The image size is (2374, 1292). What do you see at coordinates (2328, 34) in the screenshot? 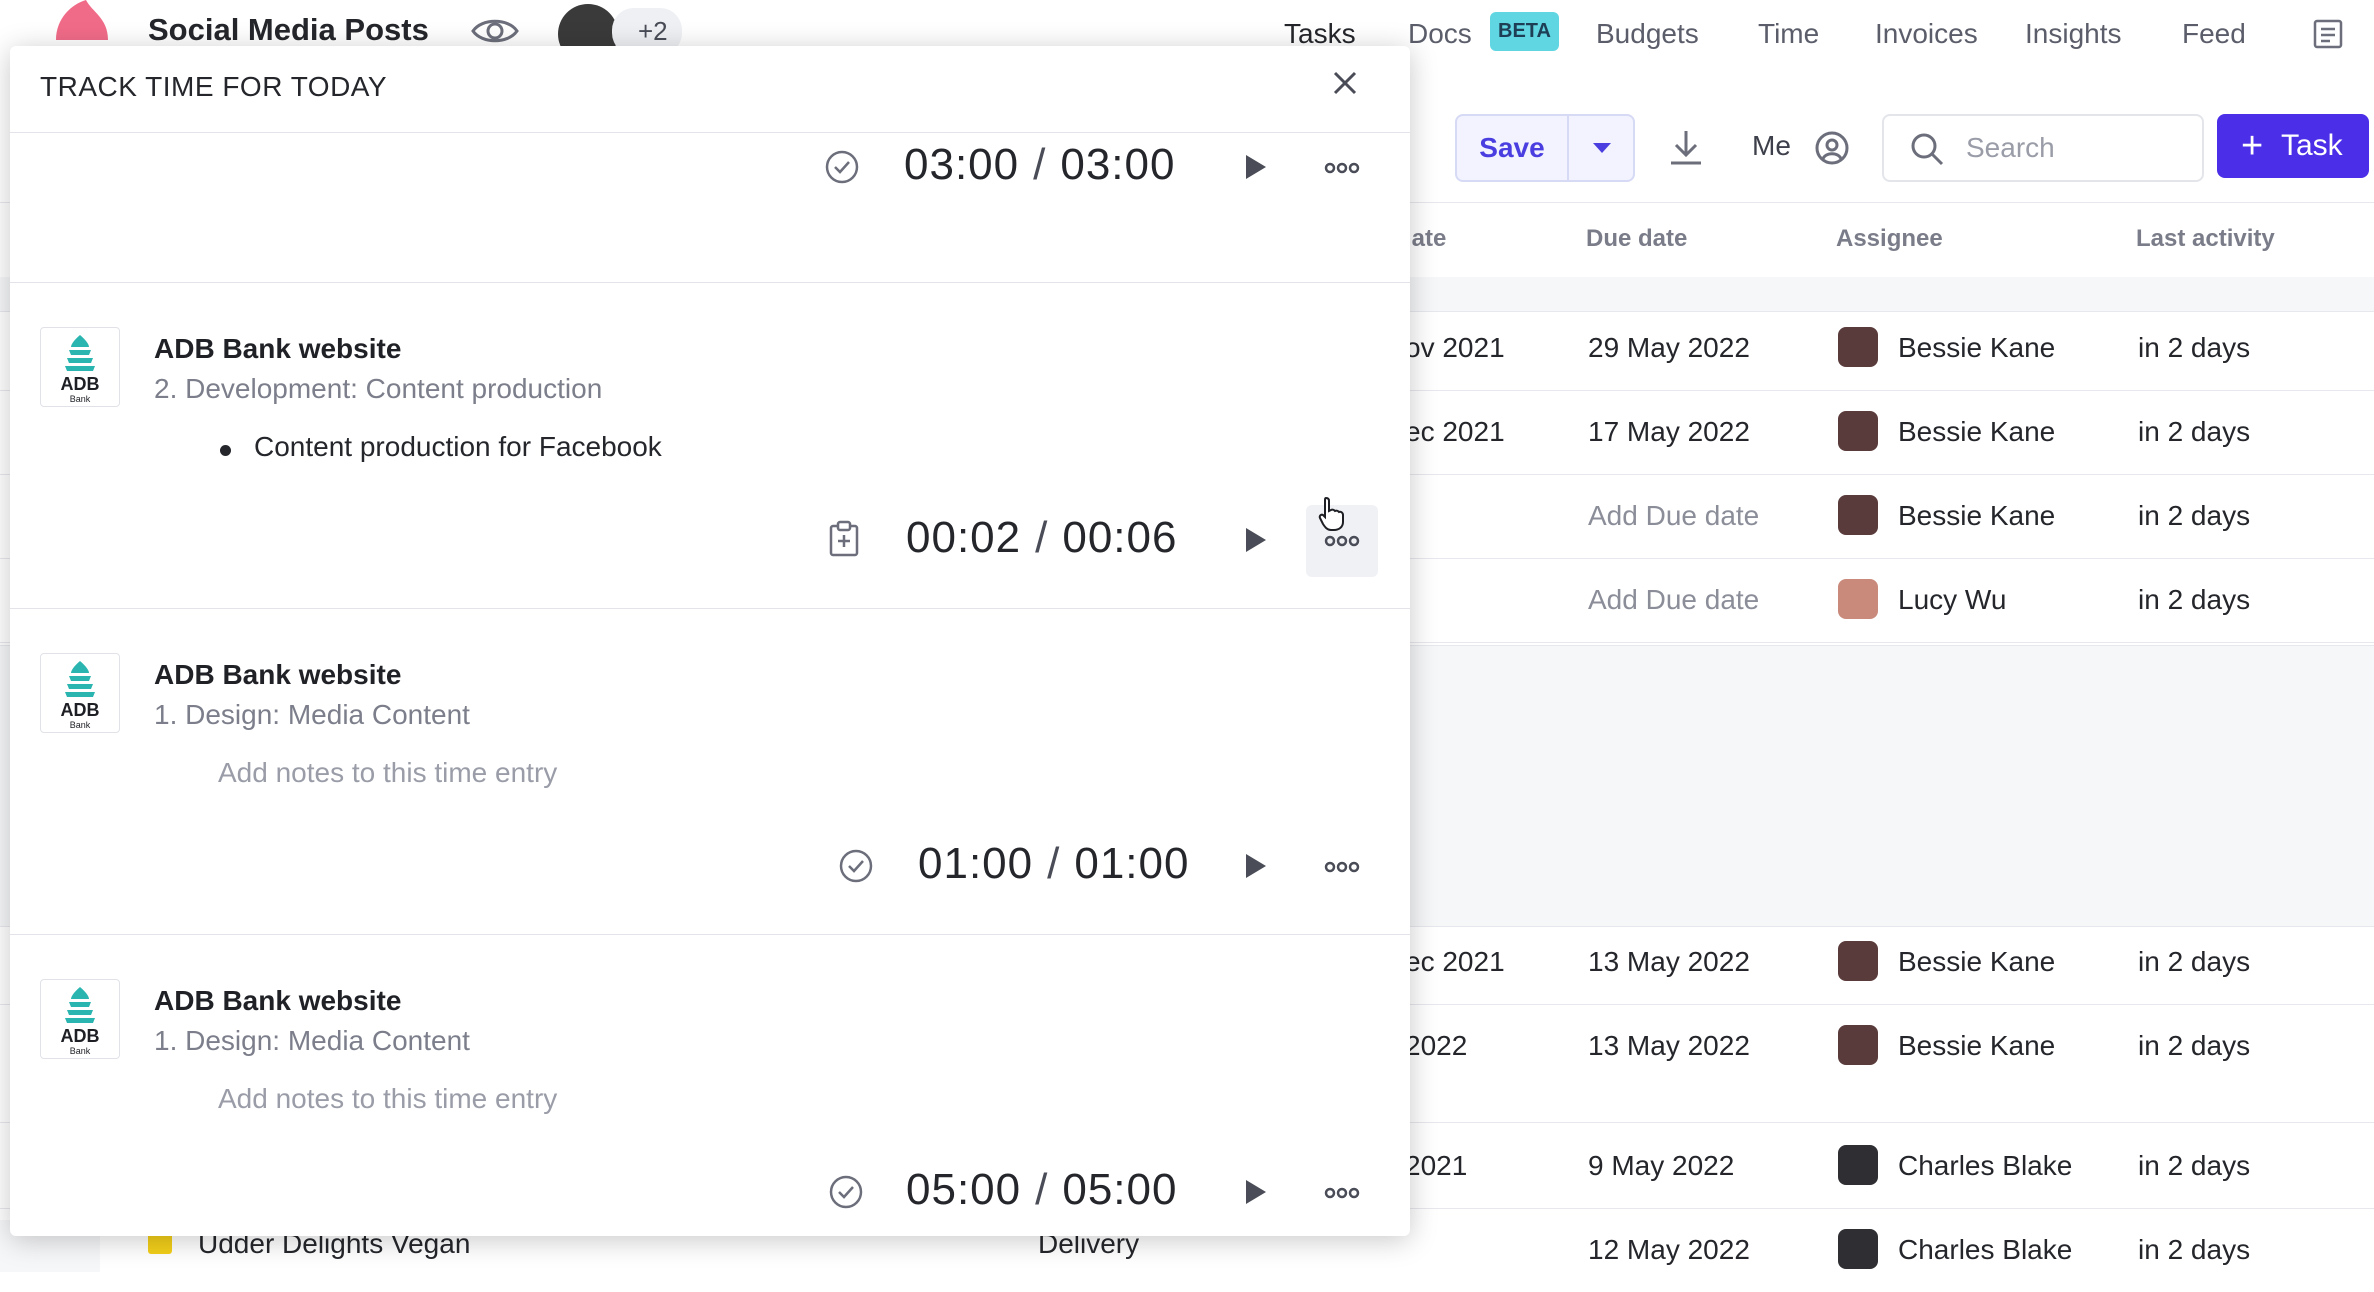
I see `document-icon` at bounding box center [2328, 34].